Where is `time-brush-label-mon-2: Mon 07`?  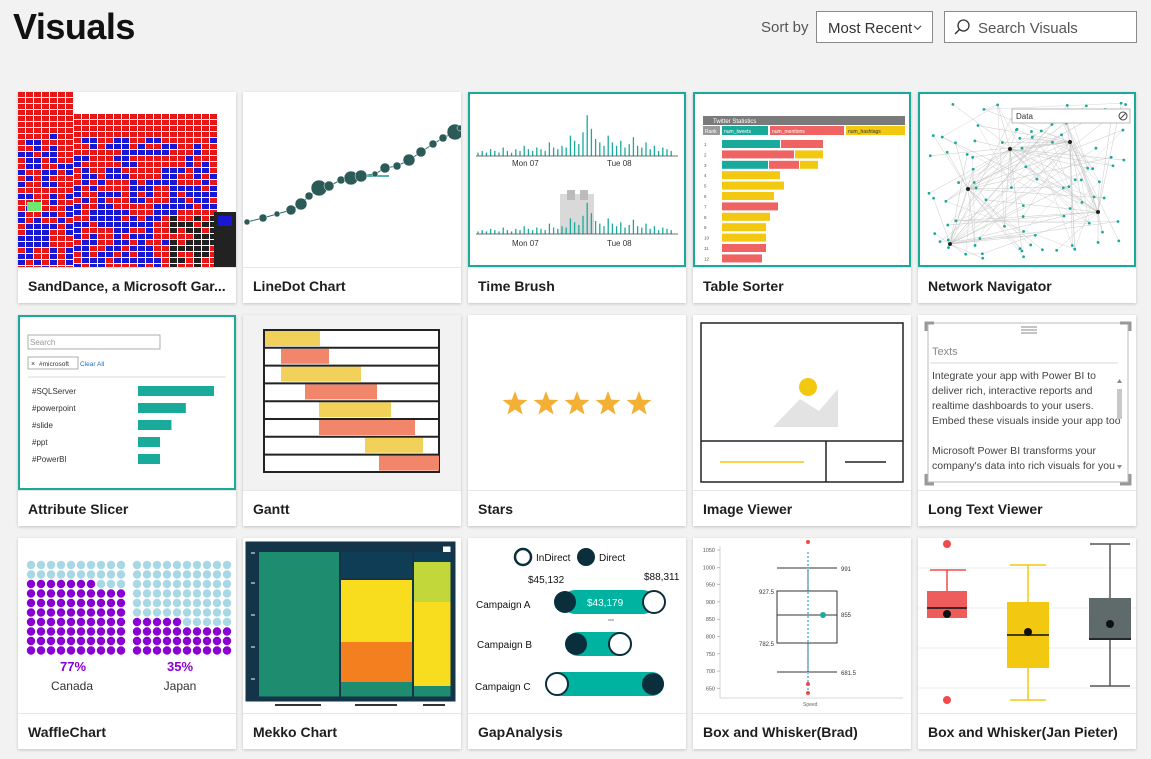 time-brush-label-mon-2: Mon 07 is located at coordinates (525, 243).